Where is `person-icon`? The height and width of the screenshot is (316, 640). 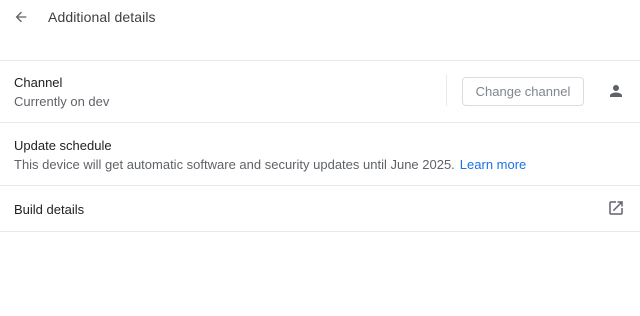
person-icon is located at coordinates (616, 91).